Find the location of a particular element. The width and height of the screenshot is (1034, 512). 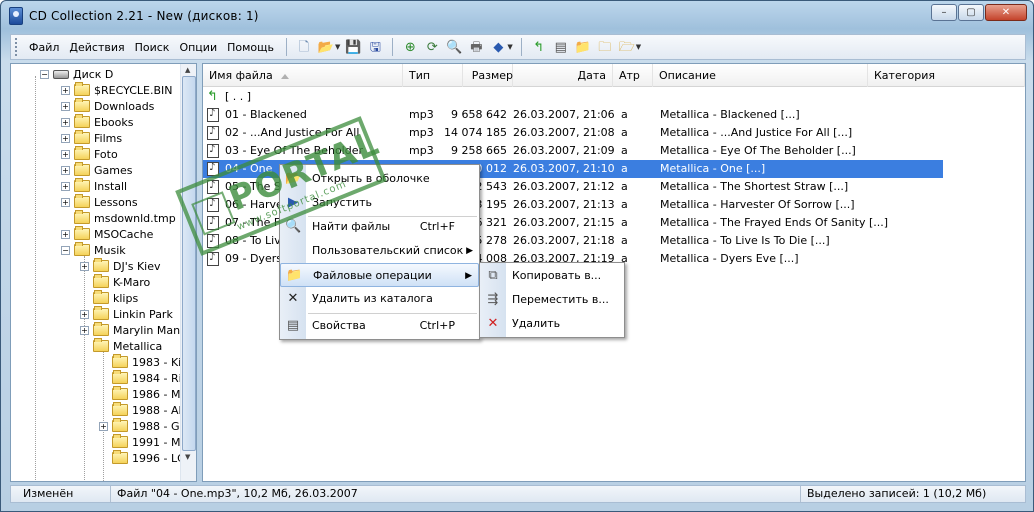

toolbar-grip is located at coordinates (17, 47).